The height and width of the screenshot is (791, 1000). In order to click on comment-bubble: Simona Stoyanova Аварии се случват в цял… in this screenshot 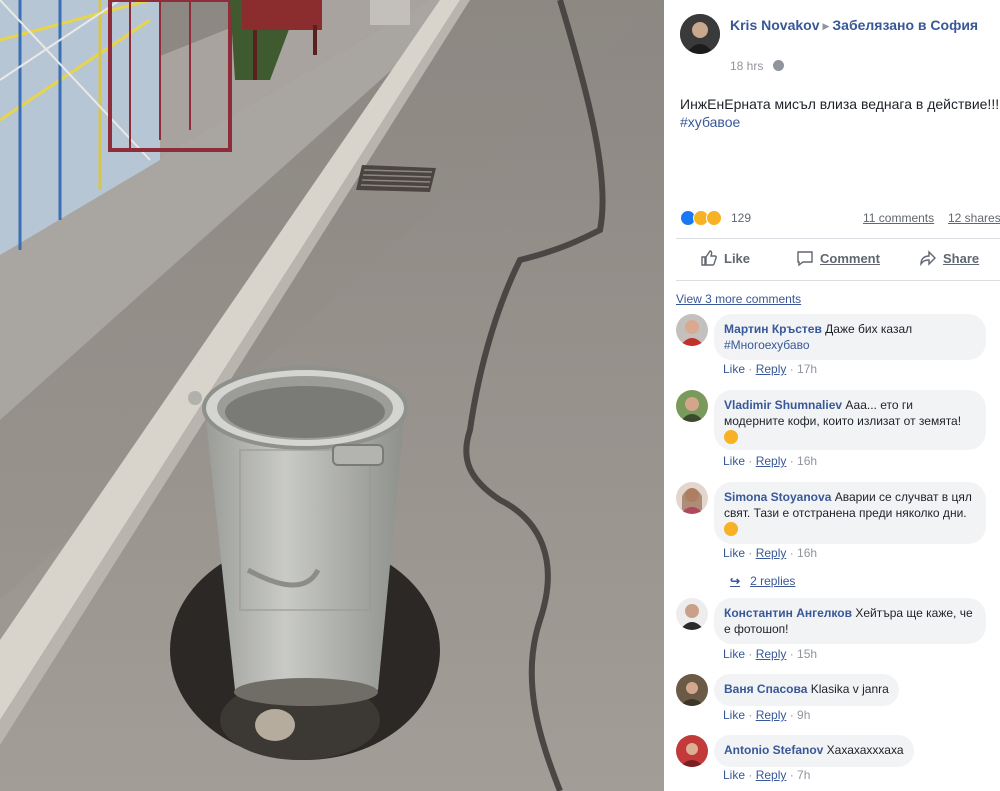, I will do `click(850, 513)`.